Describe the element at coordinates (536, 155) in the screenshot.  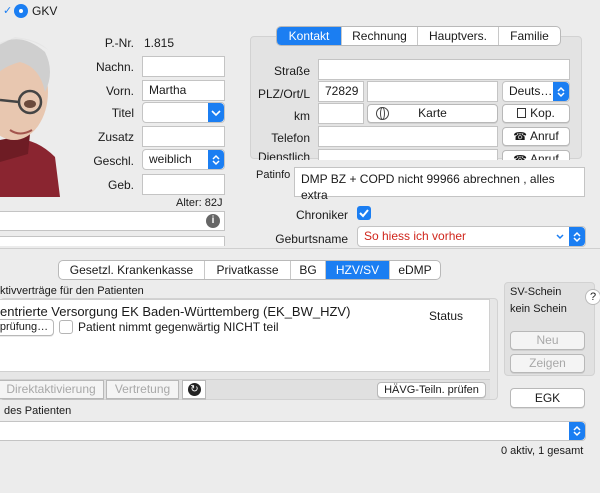
I see `anruf2-button: ☎ Anruf` at that location.